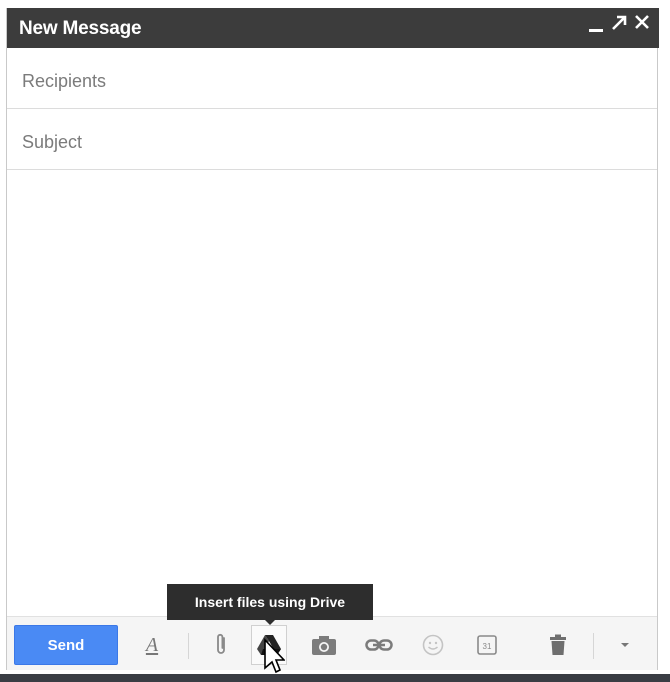  What do you see at coordinates (596, 23) in the screenshot?
I see `minimize-icon` at bounding box center [596, 23].